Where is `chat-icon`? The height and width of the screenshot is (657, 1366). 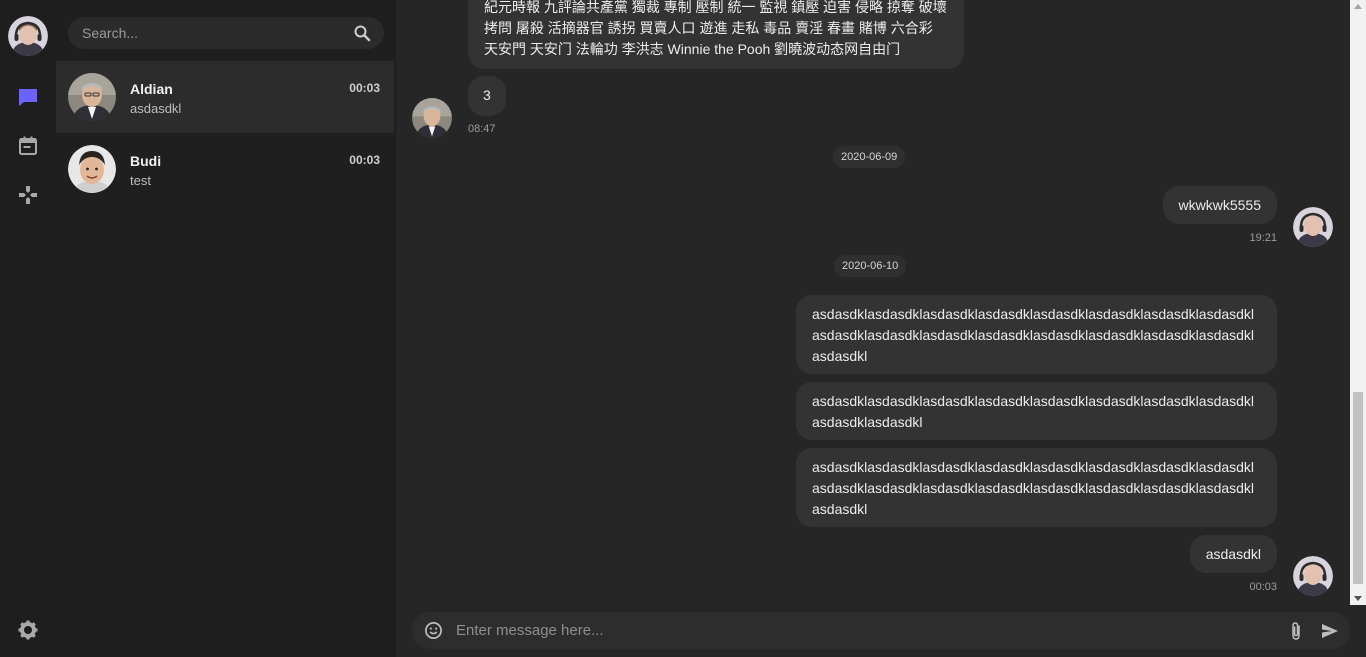 chat-icon is located at coordinates (28, 97).